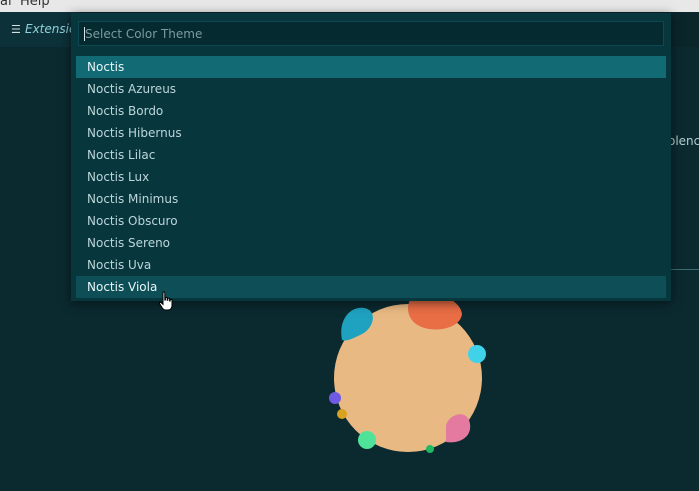 The height and width of the screenshot is (491, 699). What do you see at coordinates (165, 301) in the screenshot?
I see `hand-pointer-icon` at bounding box center [165, 301].